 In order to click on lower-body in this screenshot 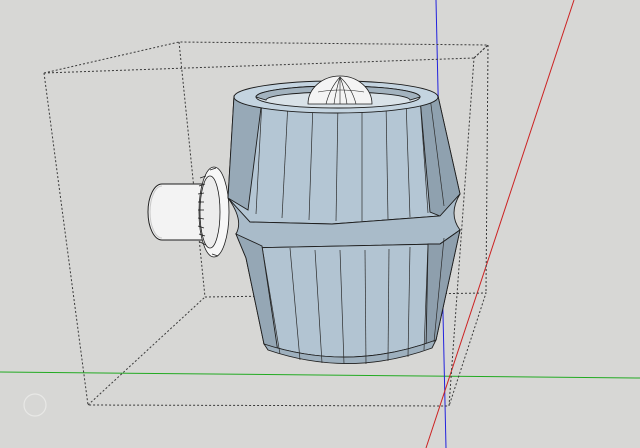, I will do `click(348, 296)`.